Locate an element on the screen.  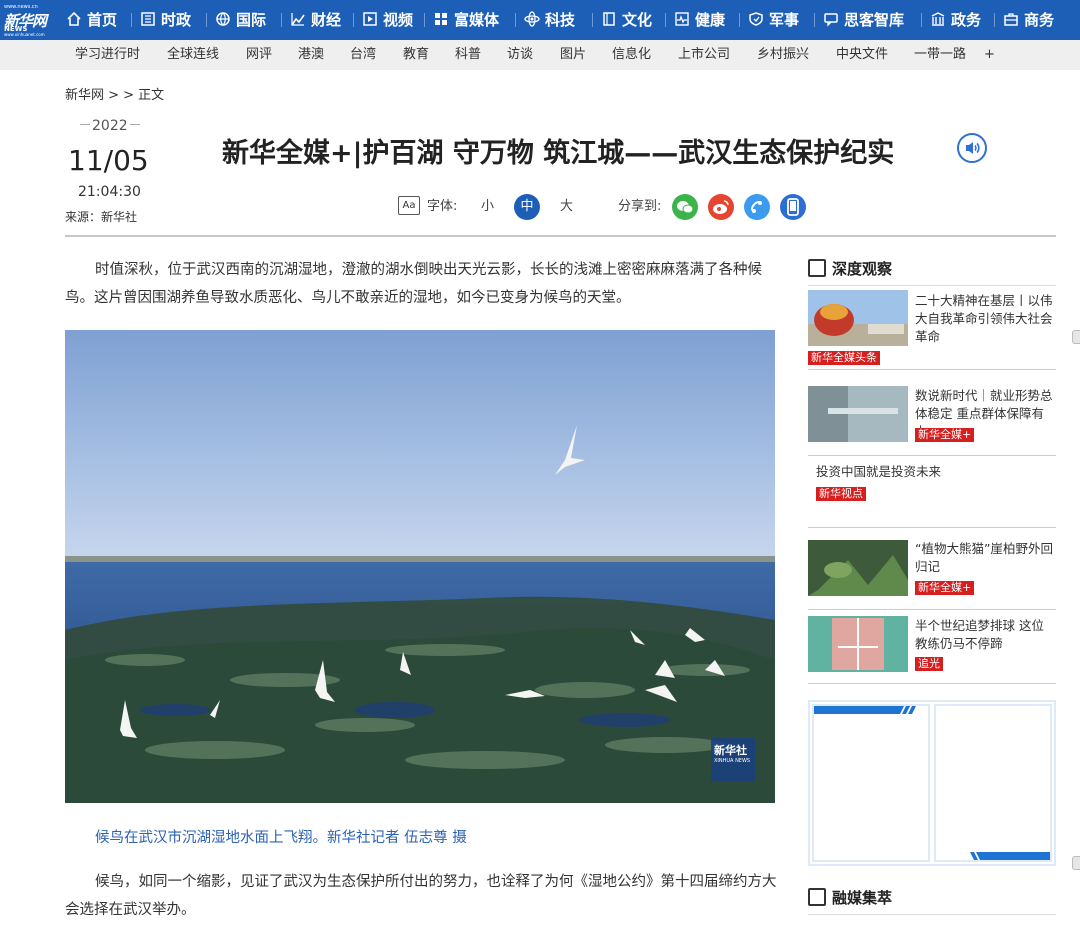
subnav-item: 教育 is located at coordinates (416, 55).